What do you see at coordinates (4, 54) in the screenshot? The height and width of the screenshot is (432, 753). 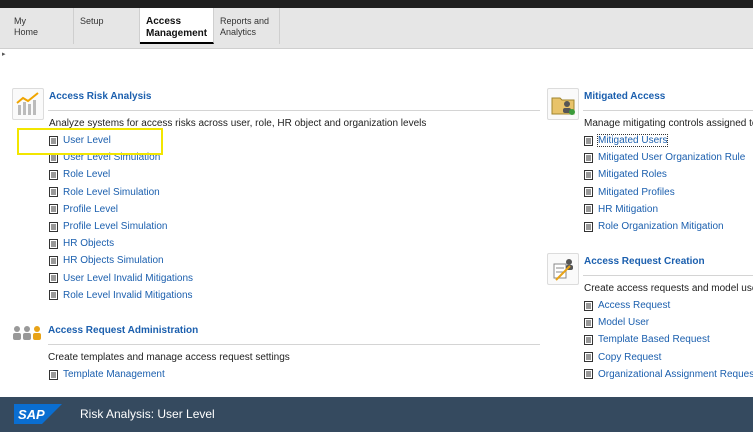 I see `collapse-arrow-icon: ▸` at bounding box center [4, 54].